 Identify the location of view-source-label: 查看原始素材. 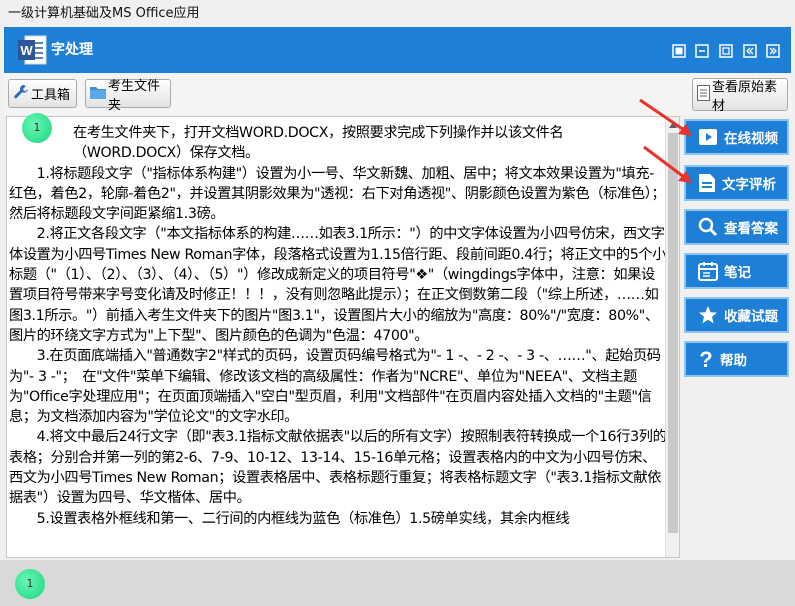
(745, 96).